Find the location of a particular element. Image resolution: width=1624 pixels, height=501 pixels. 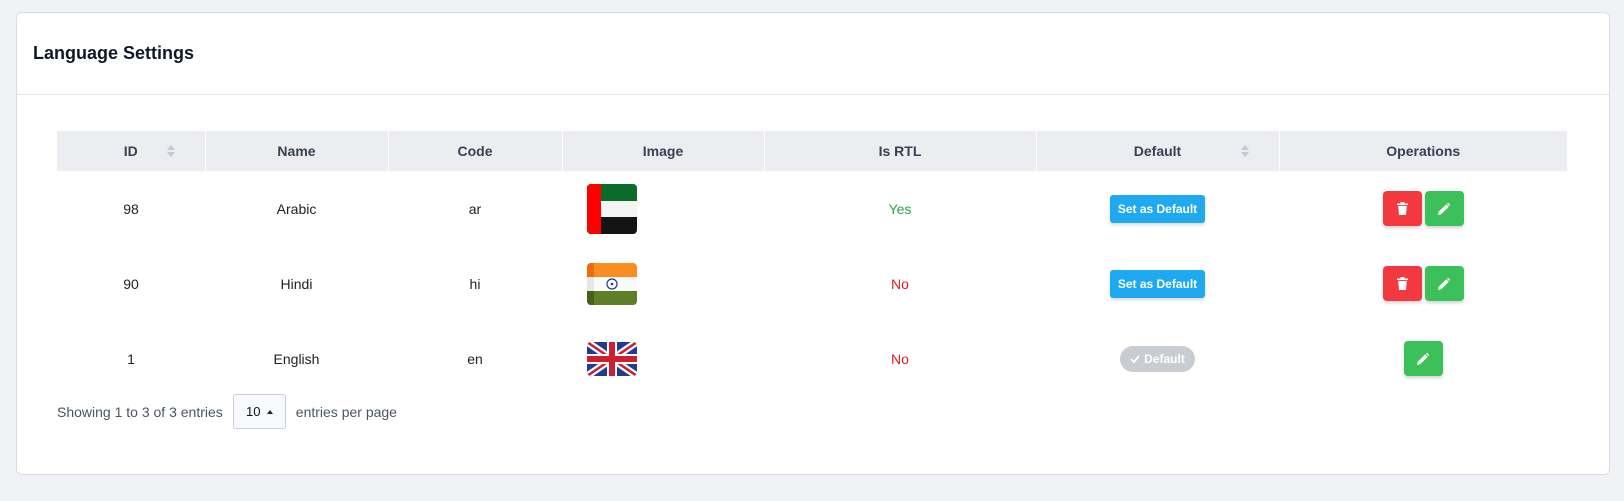

default-badge: Default is located at coordinates (1157, 358).